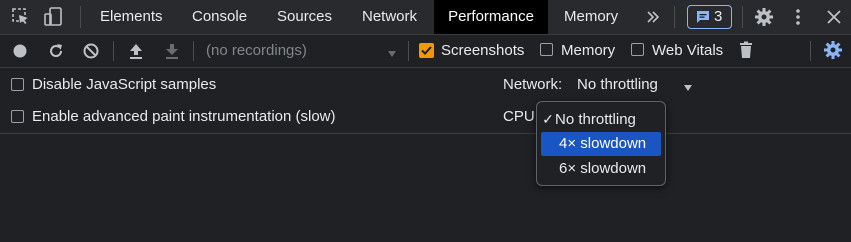 Image resolution: width=851 pixels, height=242 pixels. I want to click on recordings-select: (no recordings), so click(256, 51).